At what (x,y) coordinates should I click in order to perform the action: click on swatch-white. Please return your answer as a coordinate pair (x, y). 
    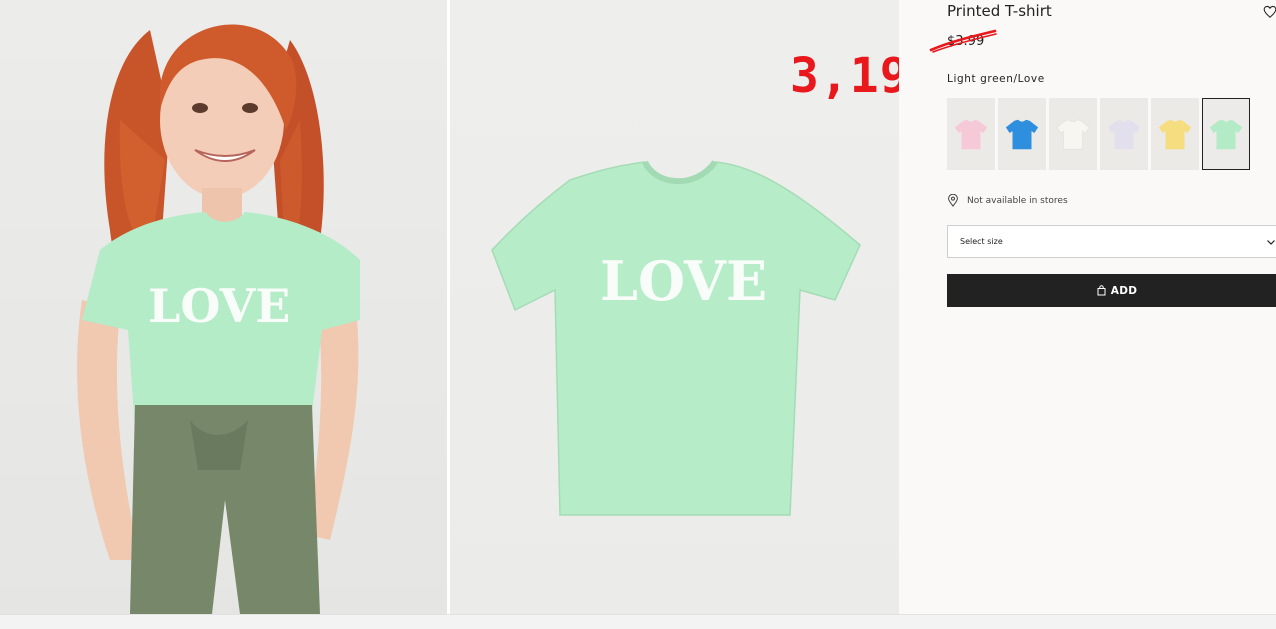
    Looking at the image, I should click on (1073, 134).